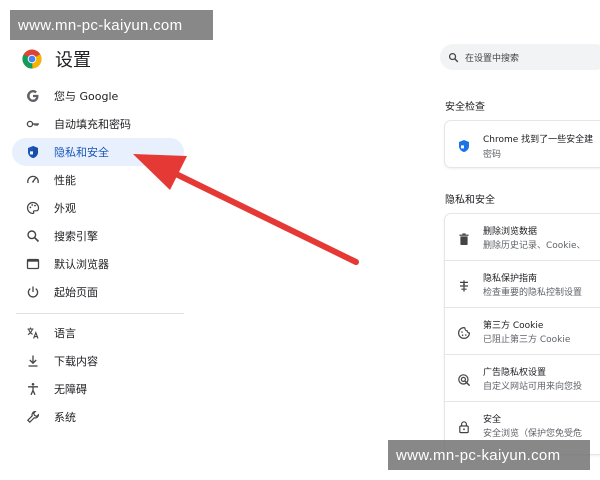 The width and height of the screenshot is (600, 480). Describe the element at coordinates (464, 426) in the screenshot. I see `lock-icon` at that location.